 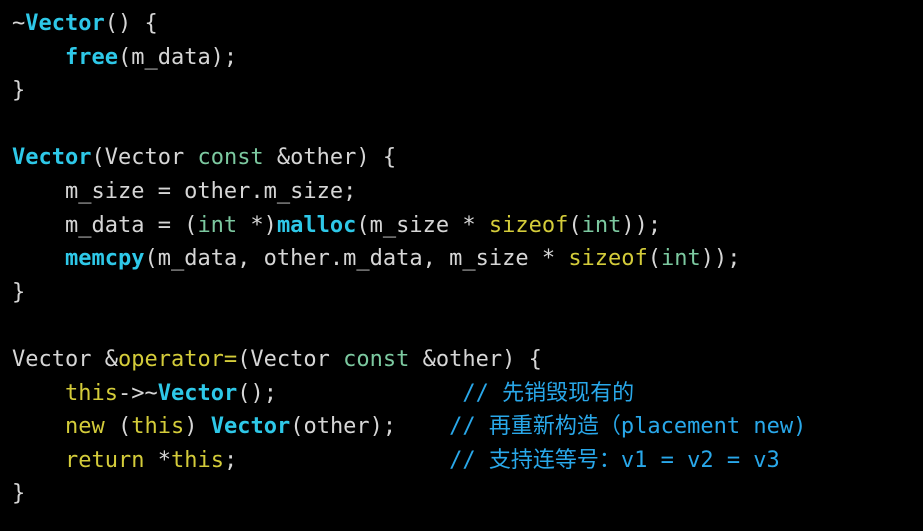 I want to click on code-line: return *this; // 支持连等号：v1 = v2 = v3, so click(x=409, y=461).